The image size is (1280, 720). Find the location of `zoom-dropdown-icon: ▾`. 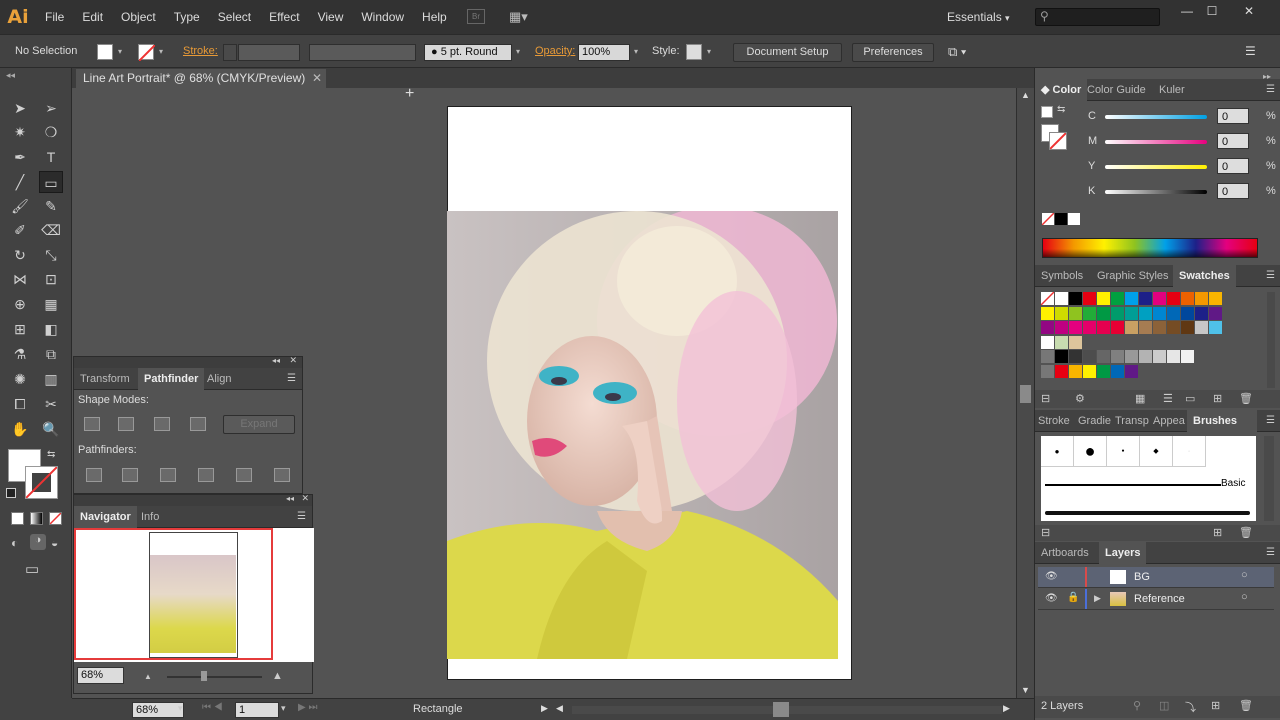

zoom-dropdown-icon: ▾ is located at coordinates (180, 708).